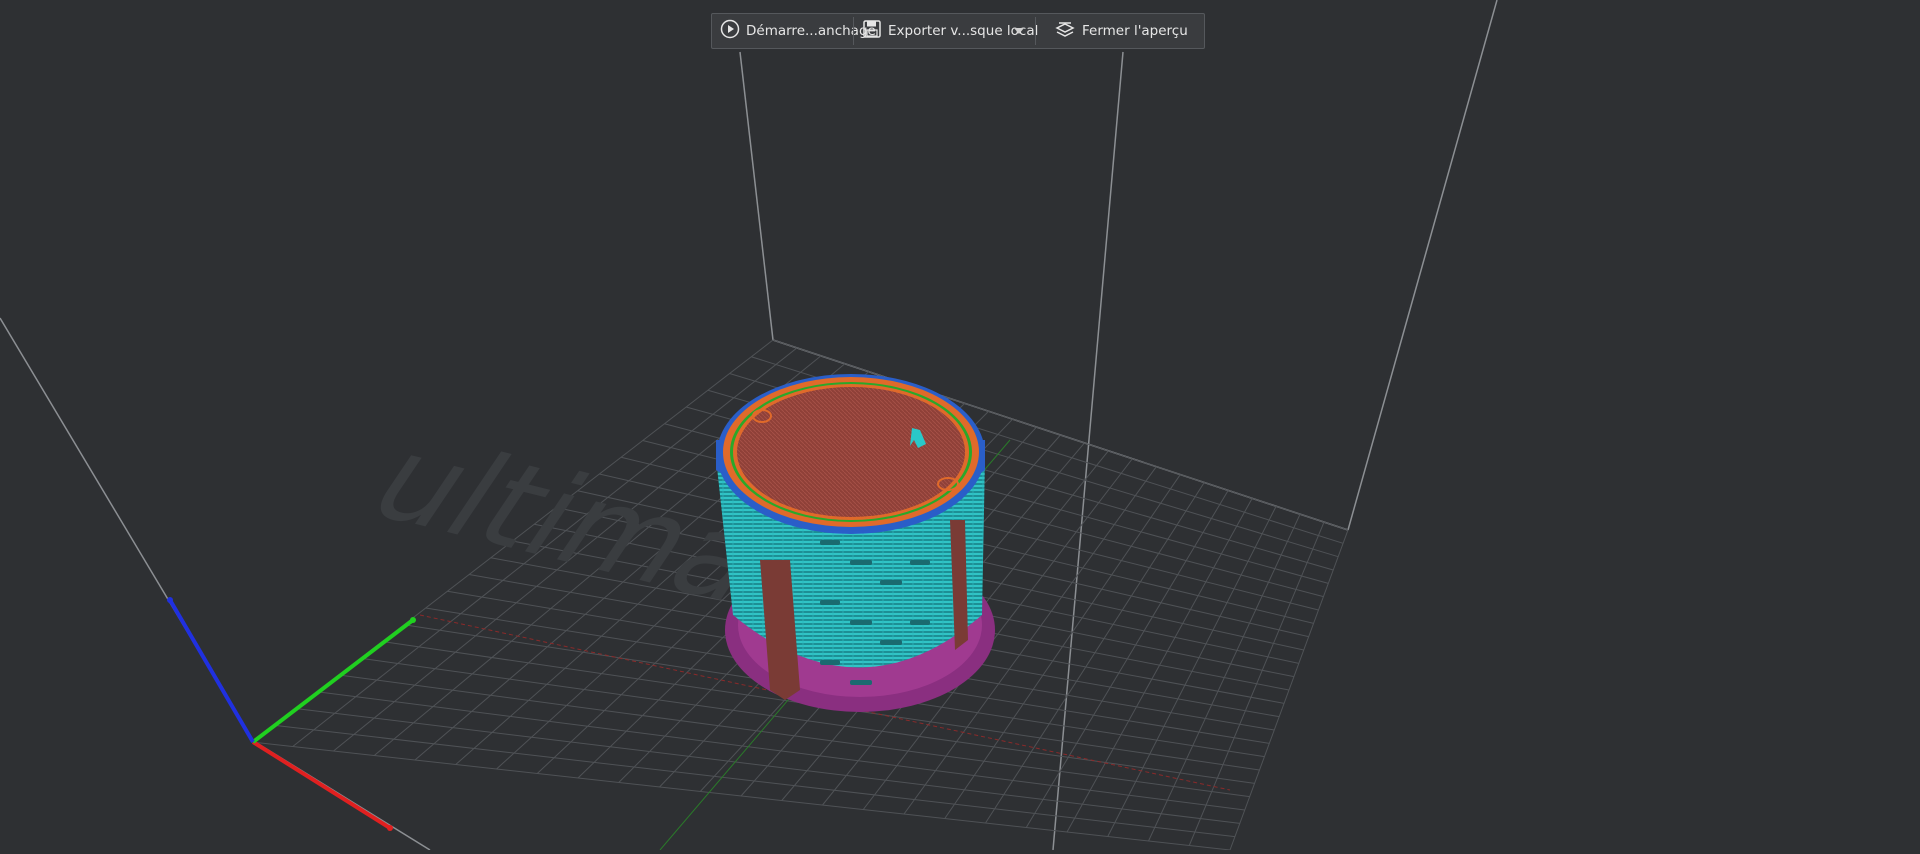 This screenshot has width=1920, height=854. I want to click on sliced-model, so click(855, 543).